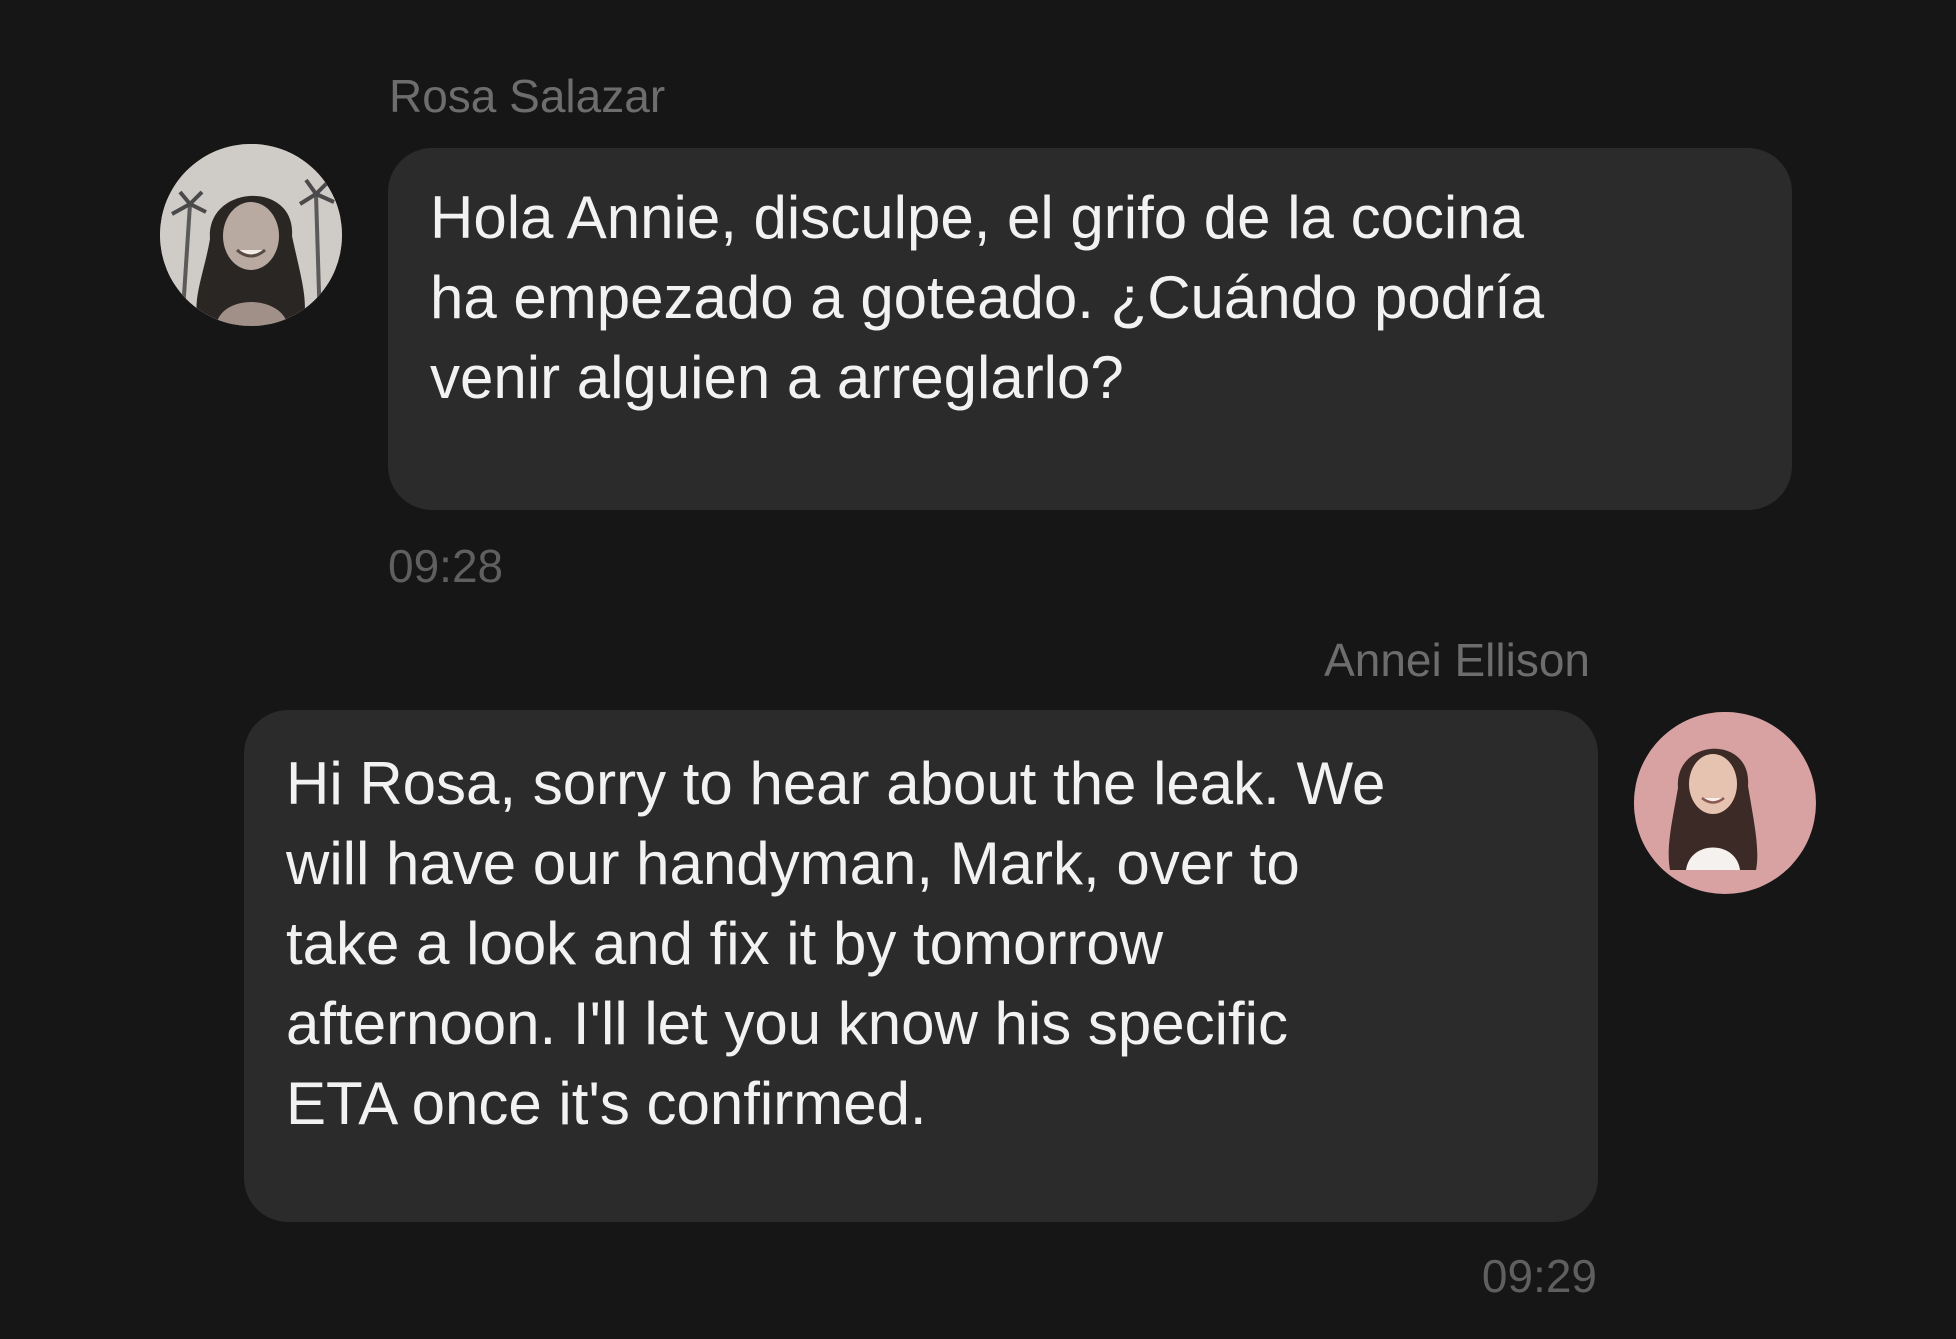 The image size is (1956, 1339). I want to click on sender-name: Annei Ellison, so click(1457, 660).